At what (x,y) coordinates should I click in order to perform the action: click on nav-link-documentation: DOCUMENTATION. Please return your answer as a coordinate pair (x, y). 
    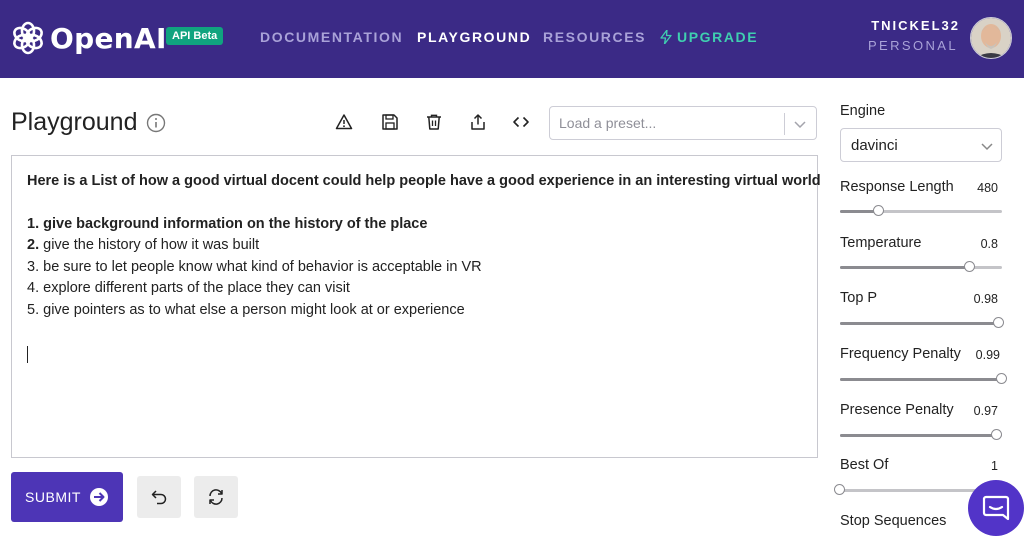
    Looking at the image, I should click on (331, 37).